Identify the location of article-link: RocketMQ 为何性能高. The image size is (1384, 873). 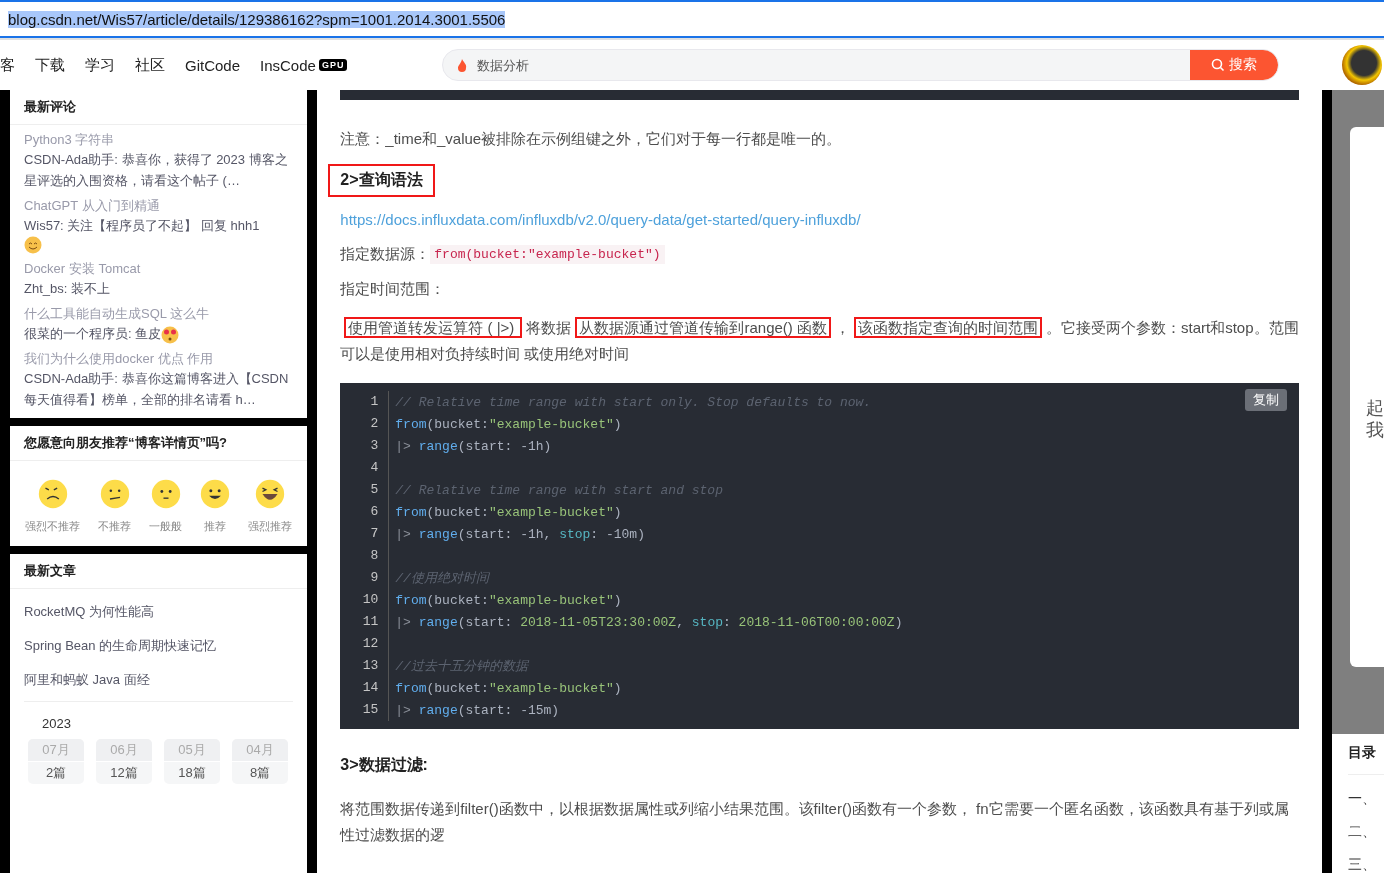
(159, 612).